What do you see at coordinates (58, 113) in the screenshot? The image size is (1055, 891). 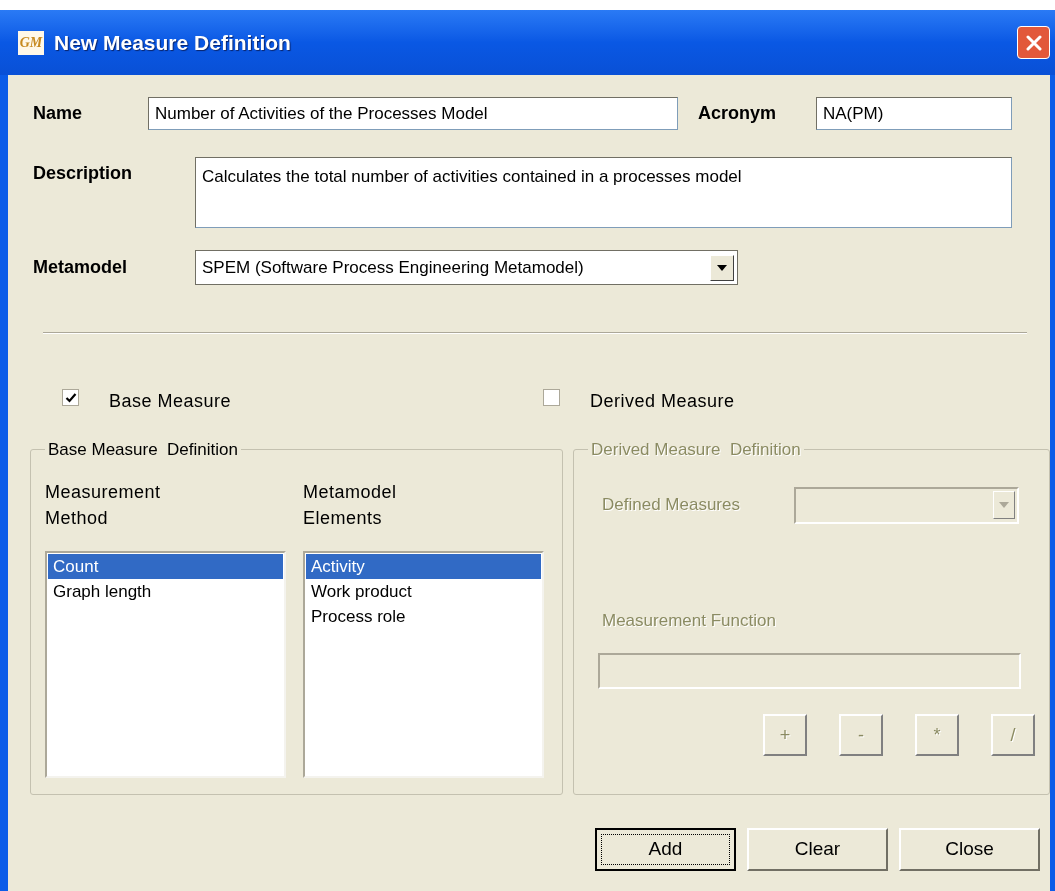 I see `field-label: Name` at bounding box center [58, 113].